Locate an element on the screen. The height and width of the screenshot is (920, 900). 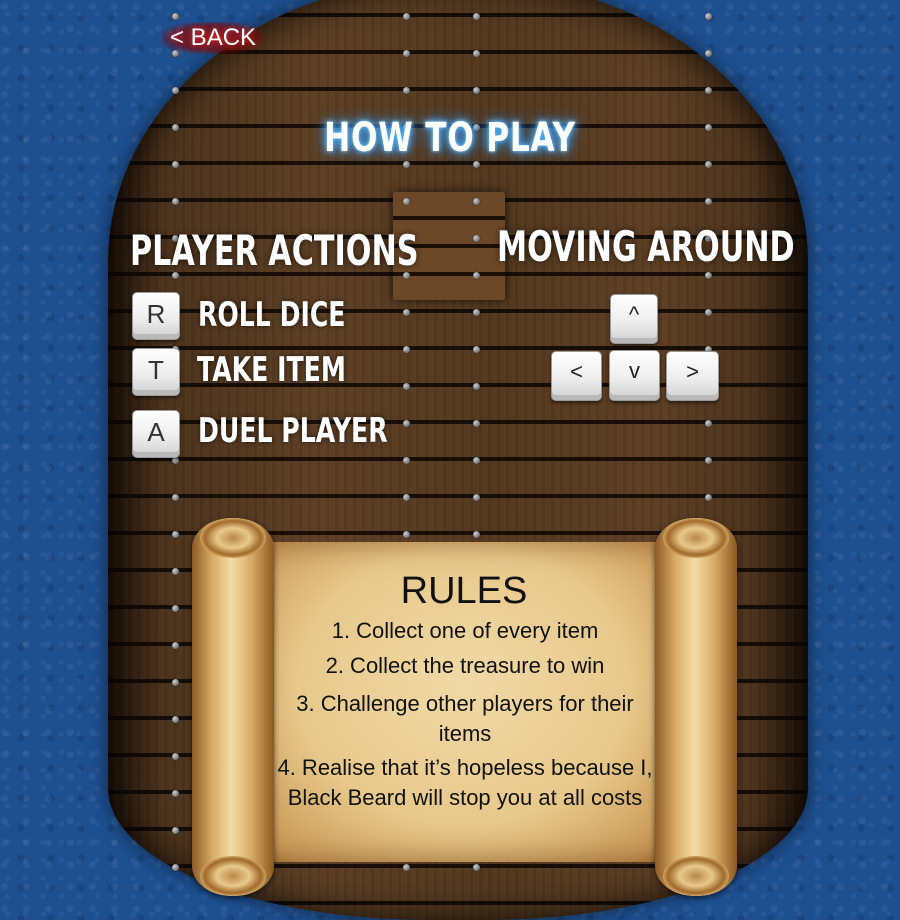
player-actions-heading: PLAYER ACTIONS is located at coordinates (274, 250).